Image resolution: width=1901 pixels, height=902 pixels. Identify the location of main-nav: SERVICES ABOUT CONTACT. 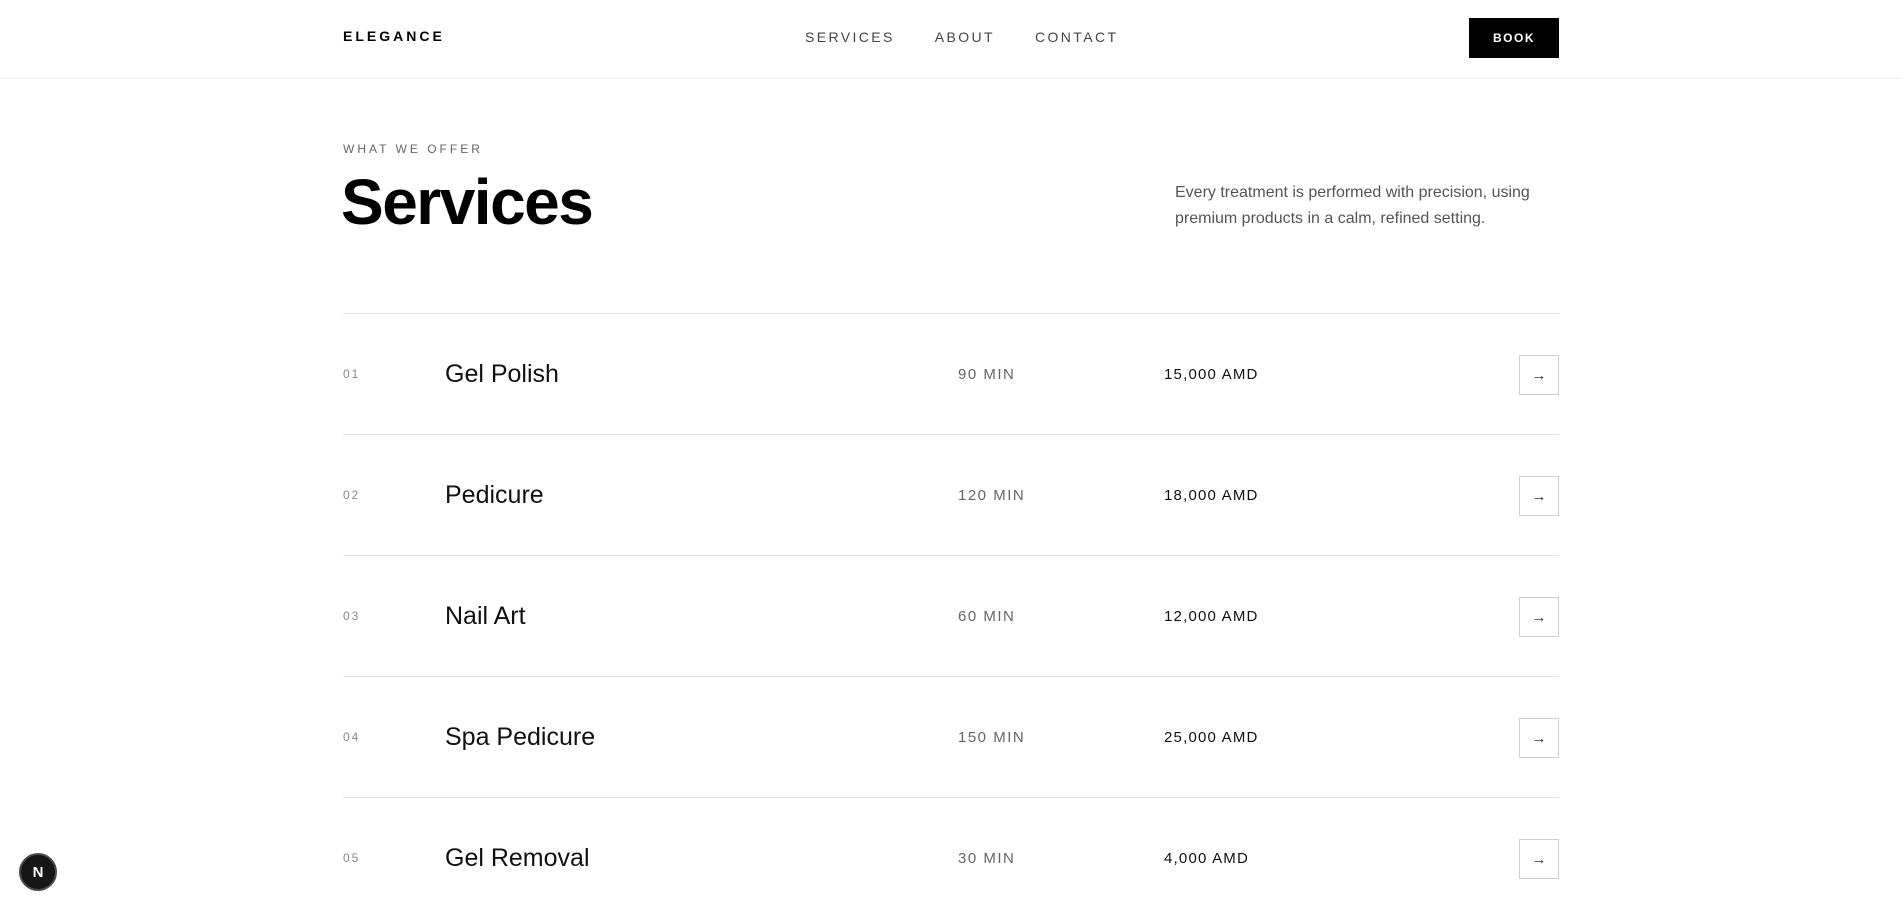
(981, 37).